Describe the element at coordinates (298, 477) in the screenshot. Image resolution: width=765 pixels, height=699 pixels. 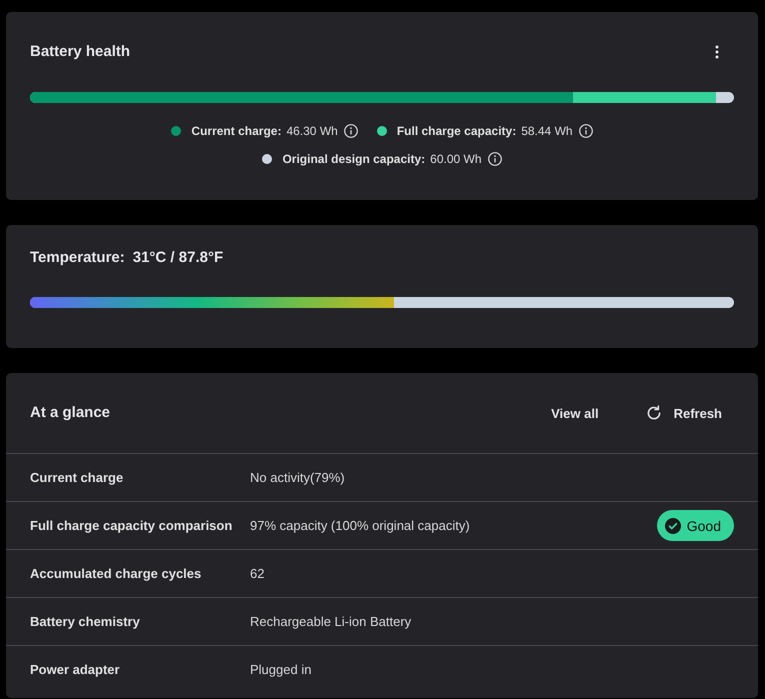
I see `row-value: No activity(79%)` at that location.